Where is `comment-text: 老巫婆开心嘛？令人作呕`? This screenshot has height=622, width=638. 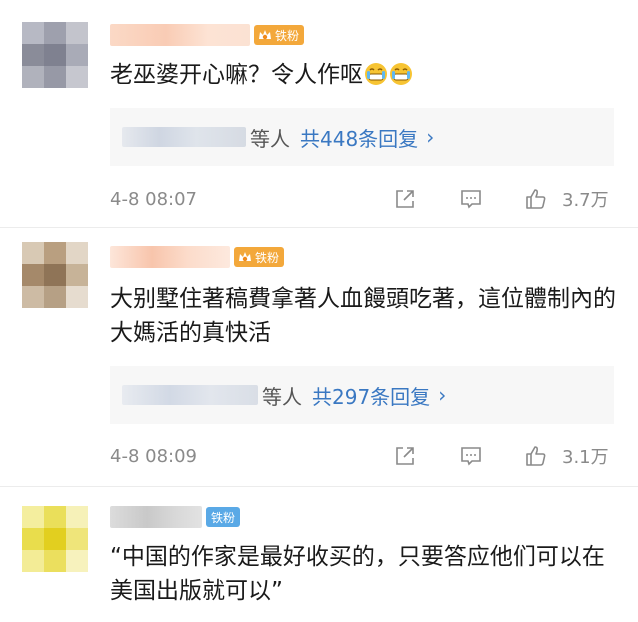 comment-text: 老巫婆开心嘛？令人作呕 is located at coordinates (365, 75).